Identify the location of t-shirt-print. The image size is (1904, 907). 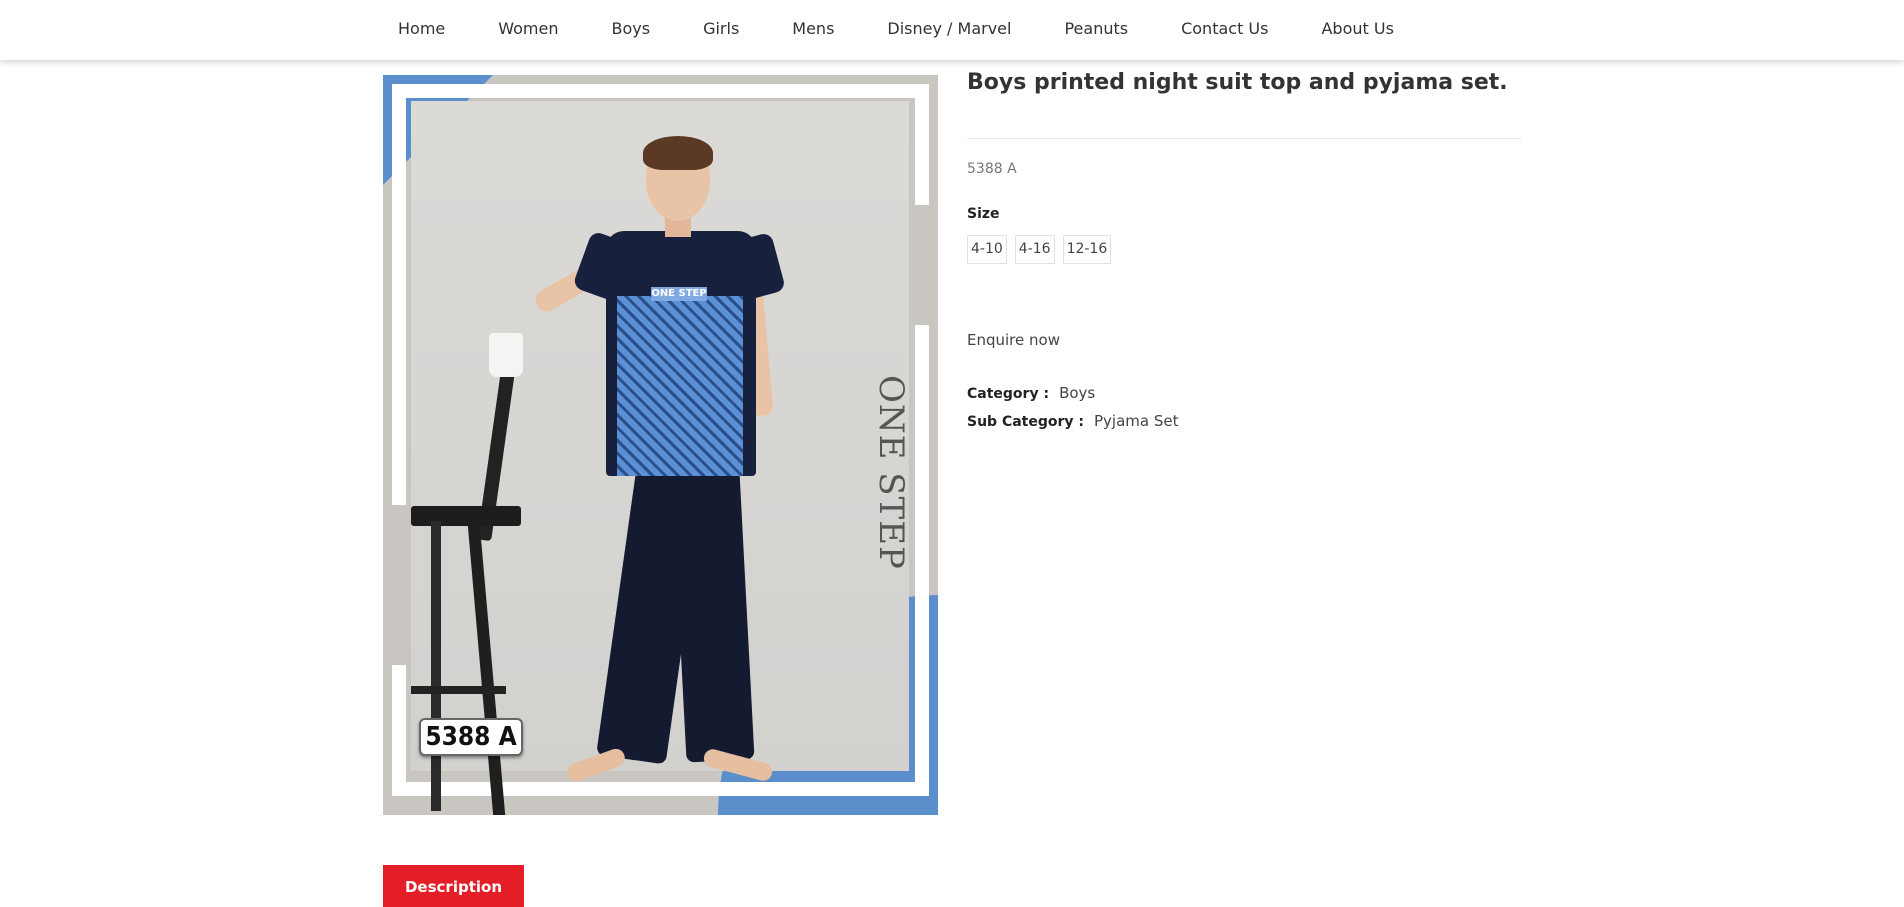
(680, 386).